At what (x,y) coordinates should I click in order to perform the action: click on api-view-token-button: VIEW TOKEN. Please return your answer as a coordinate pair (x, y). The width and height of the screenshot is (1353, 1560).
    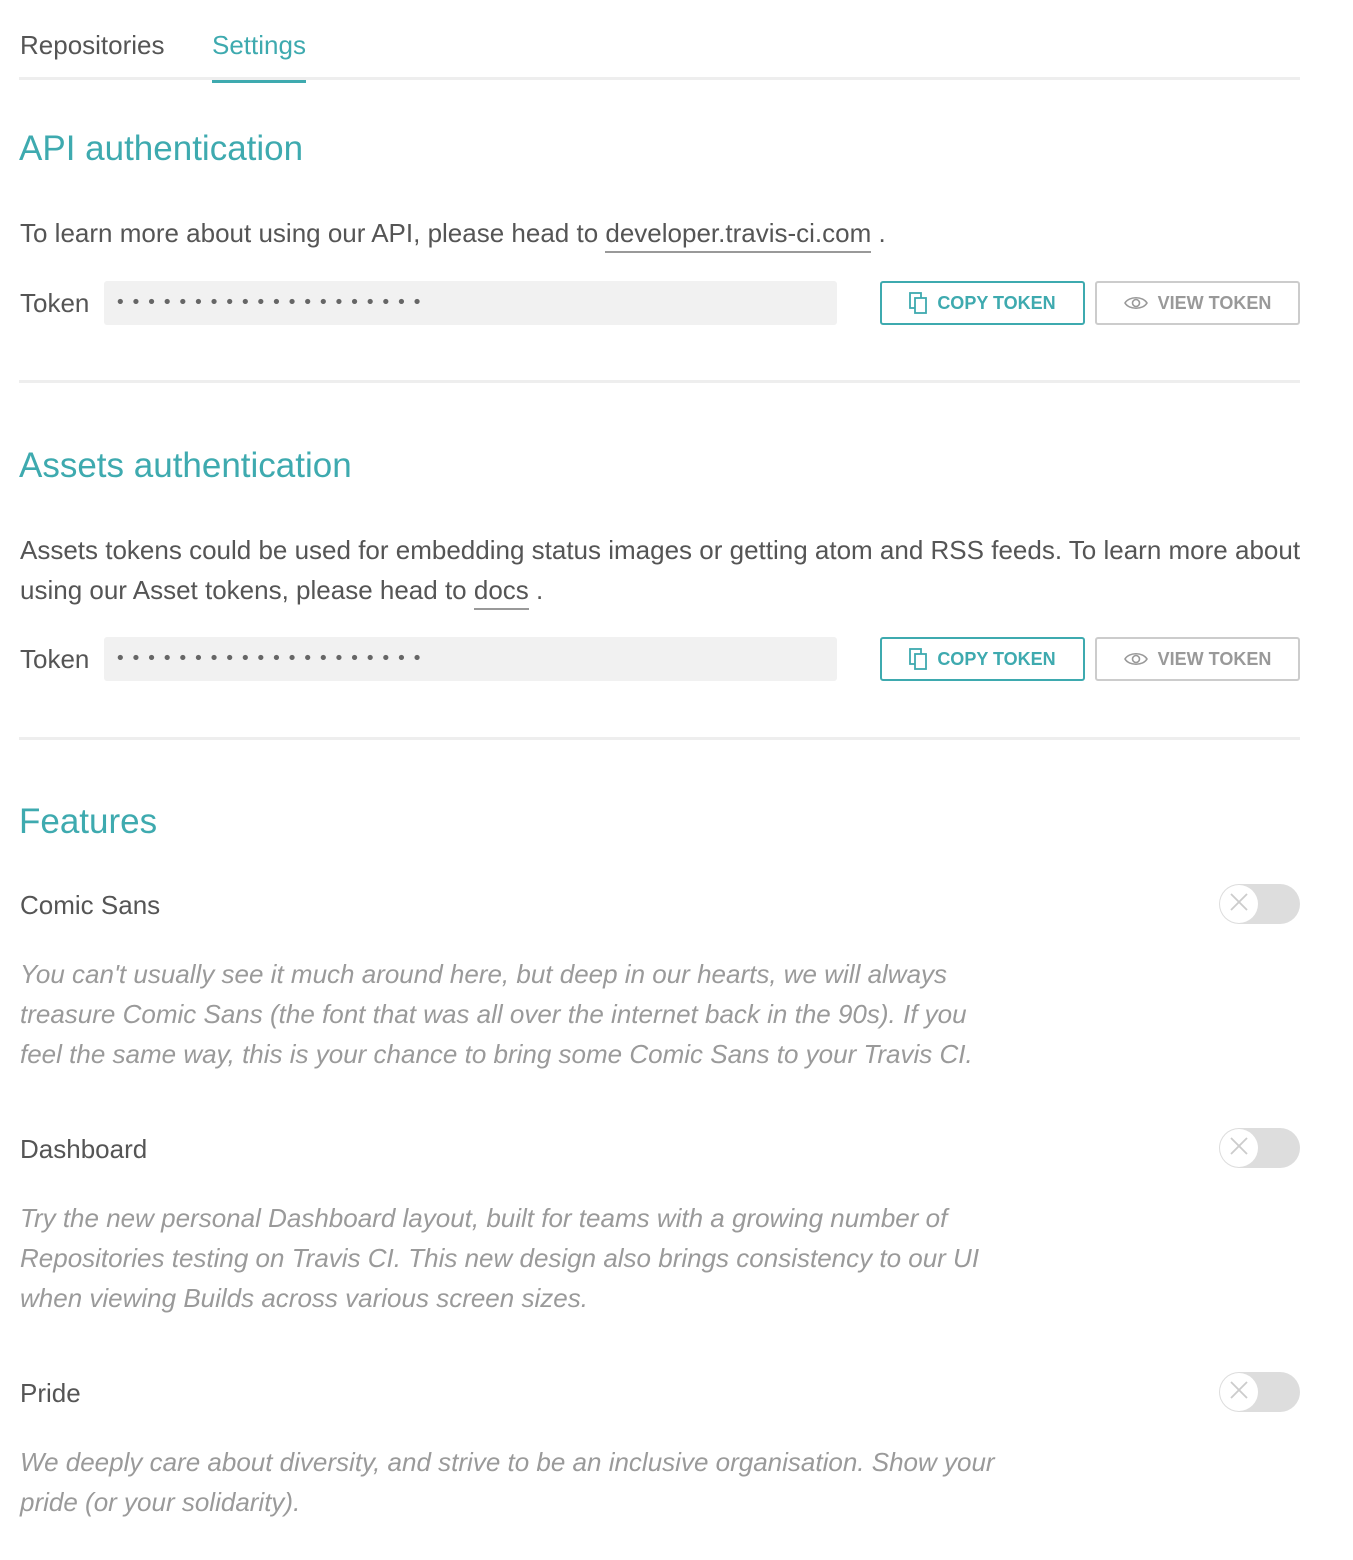
    Looking at the image, I should click on (1197, 303).